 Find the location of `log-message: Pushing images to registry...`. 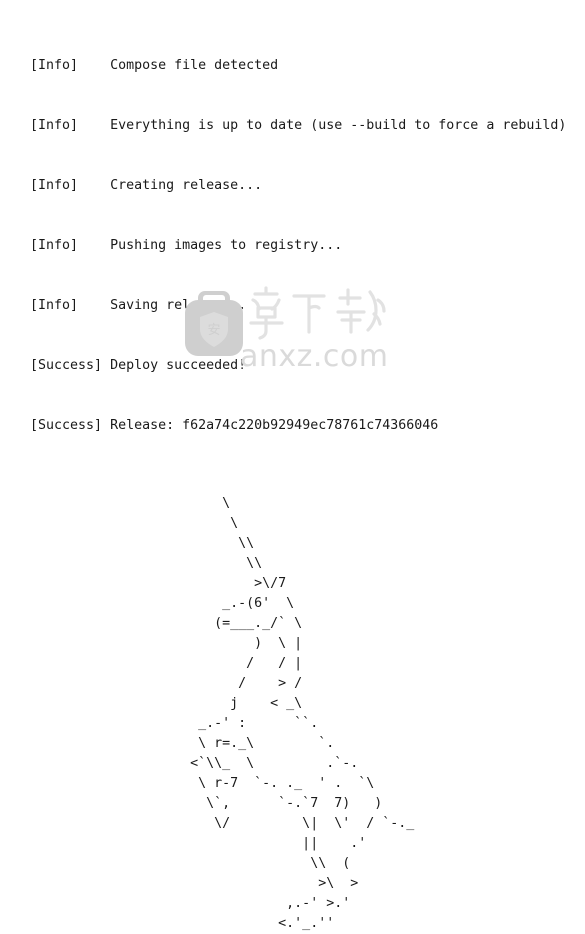

log-message: Pushing images to registry... is located at coordinates (226, 245).